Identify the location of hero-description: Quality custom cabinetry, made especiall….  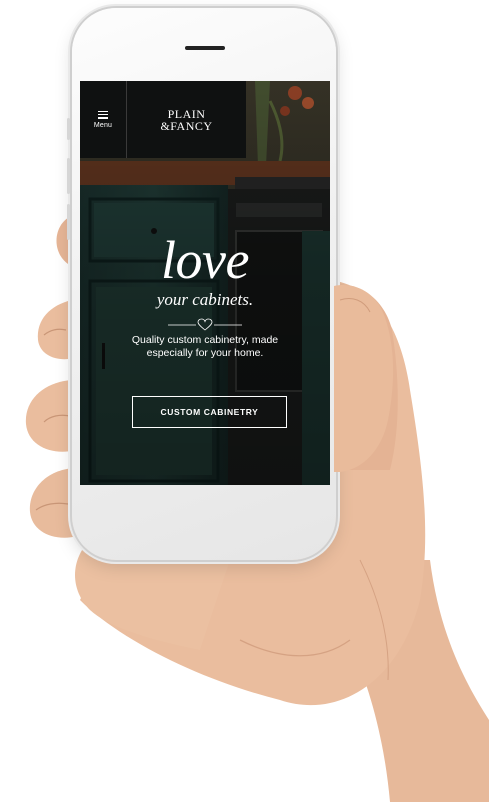
(205, 346).